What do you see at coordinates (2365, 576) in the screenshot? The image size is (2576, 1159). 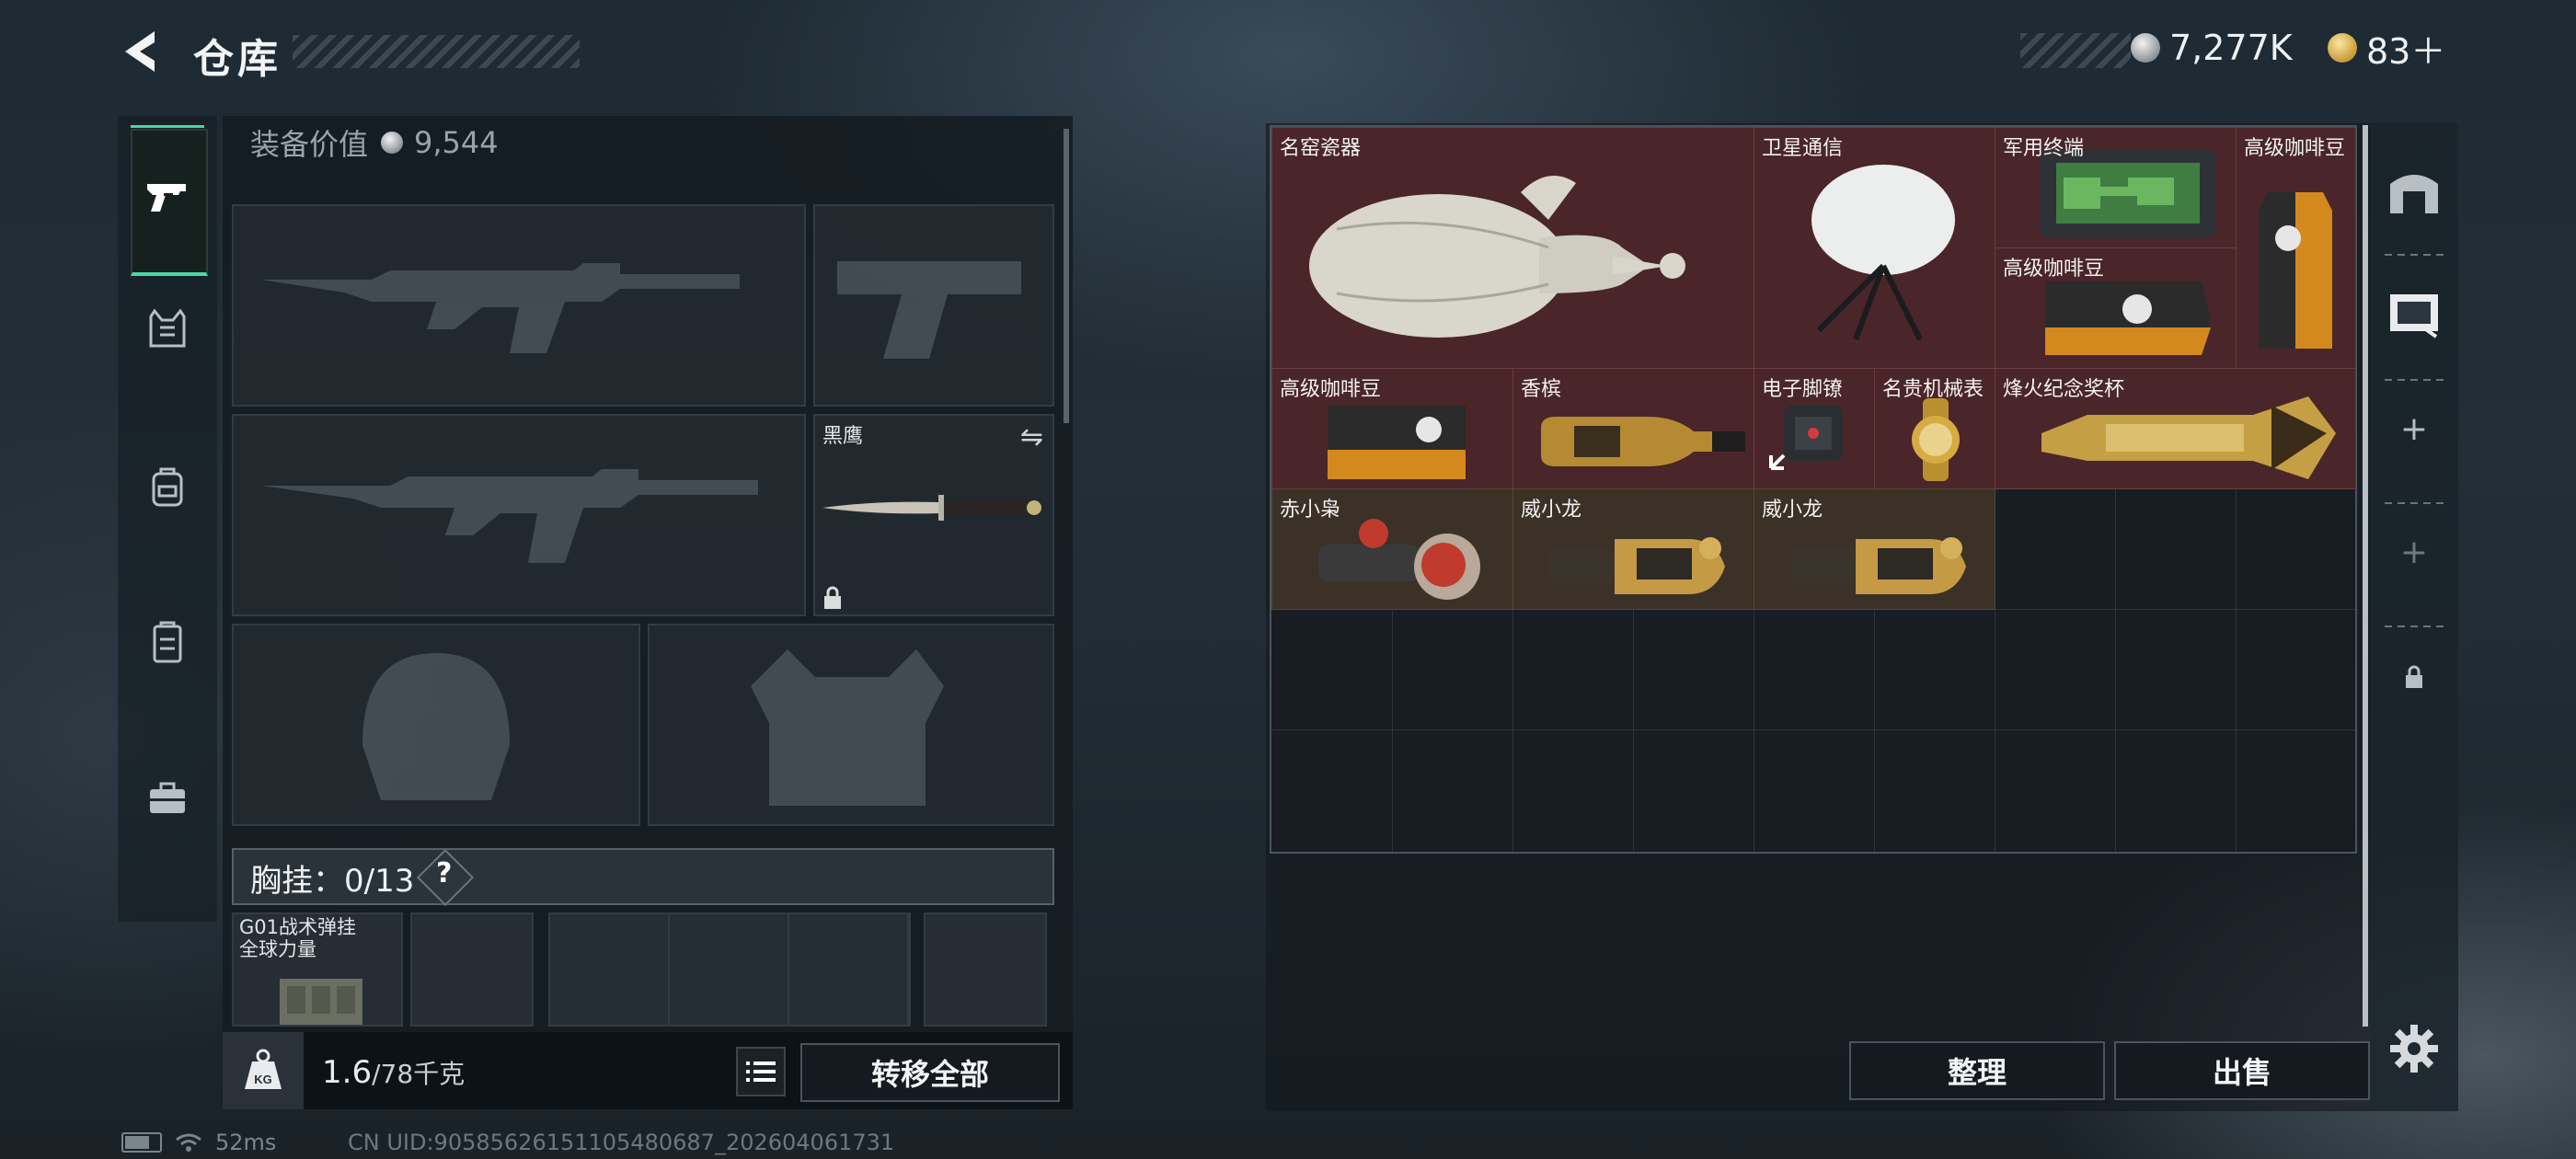 I see `storage-scrollbar` at bounding box center [2365, 576].